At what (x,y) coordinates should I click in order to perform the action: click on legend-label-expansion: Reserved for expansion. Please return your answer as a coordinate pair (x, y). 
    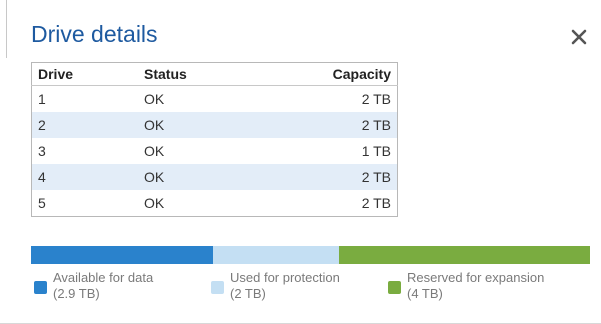
    Looking at the image, I should click on (476, 277).